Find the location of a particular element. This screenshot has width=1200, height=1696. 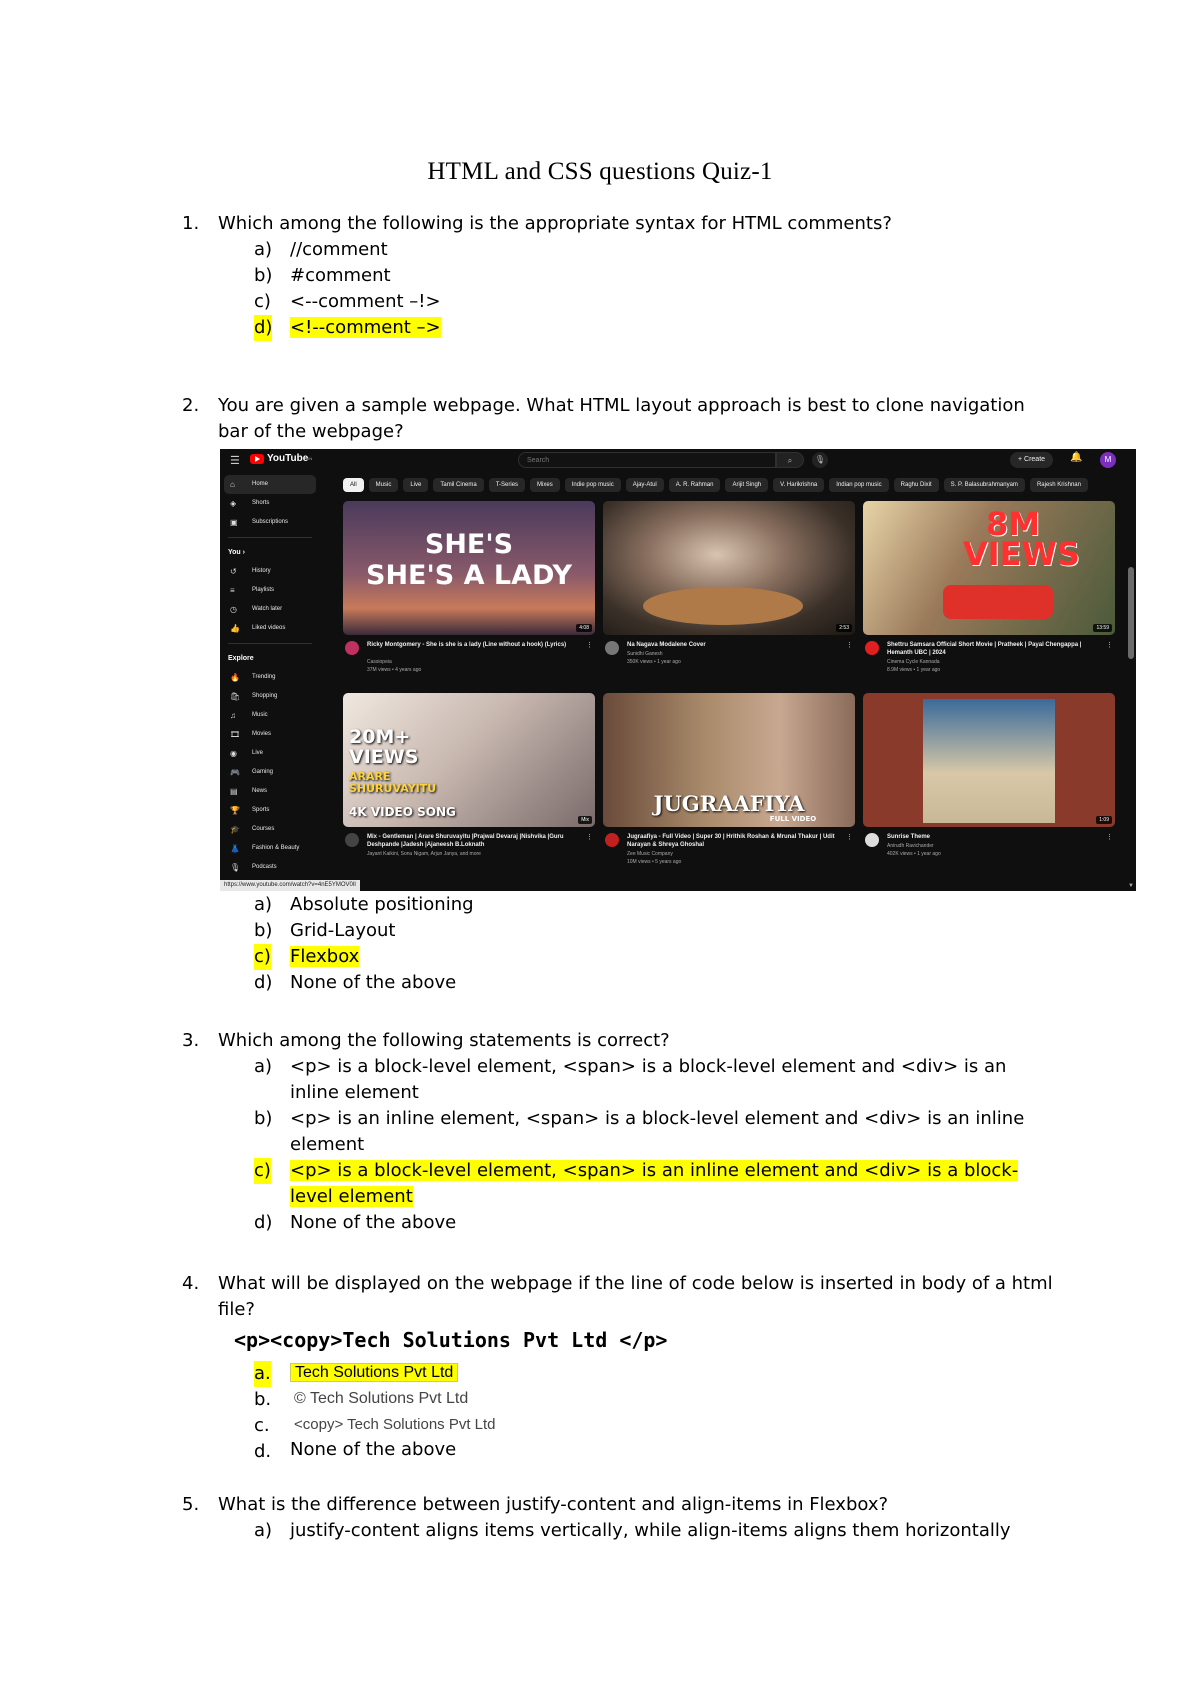

youtube-logo: YouTube IN is located at coordinates (281, 458).